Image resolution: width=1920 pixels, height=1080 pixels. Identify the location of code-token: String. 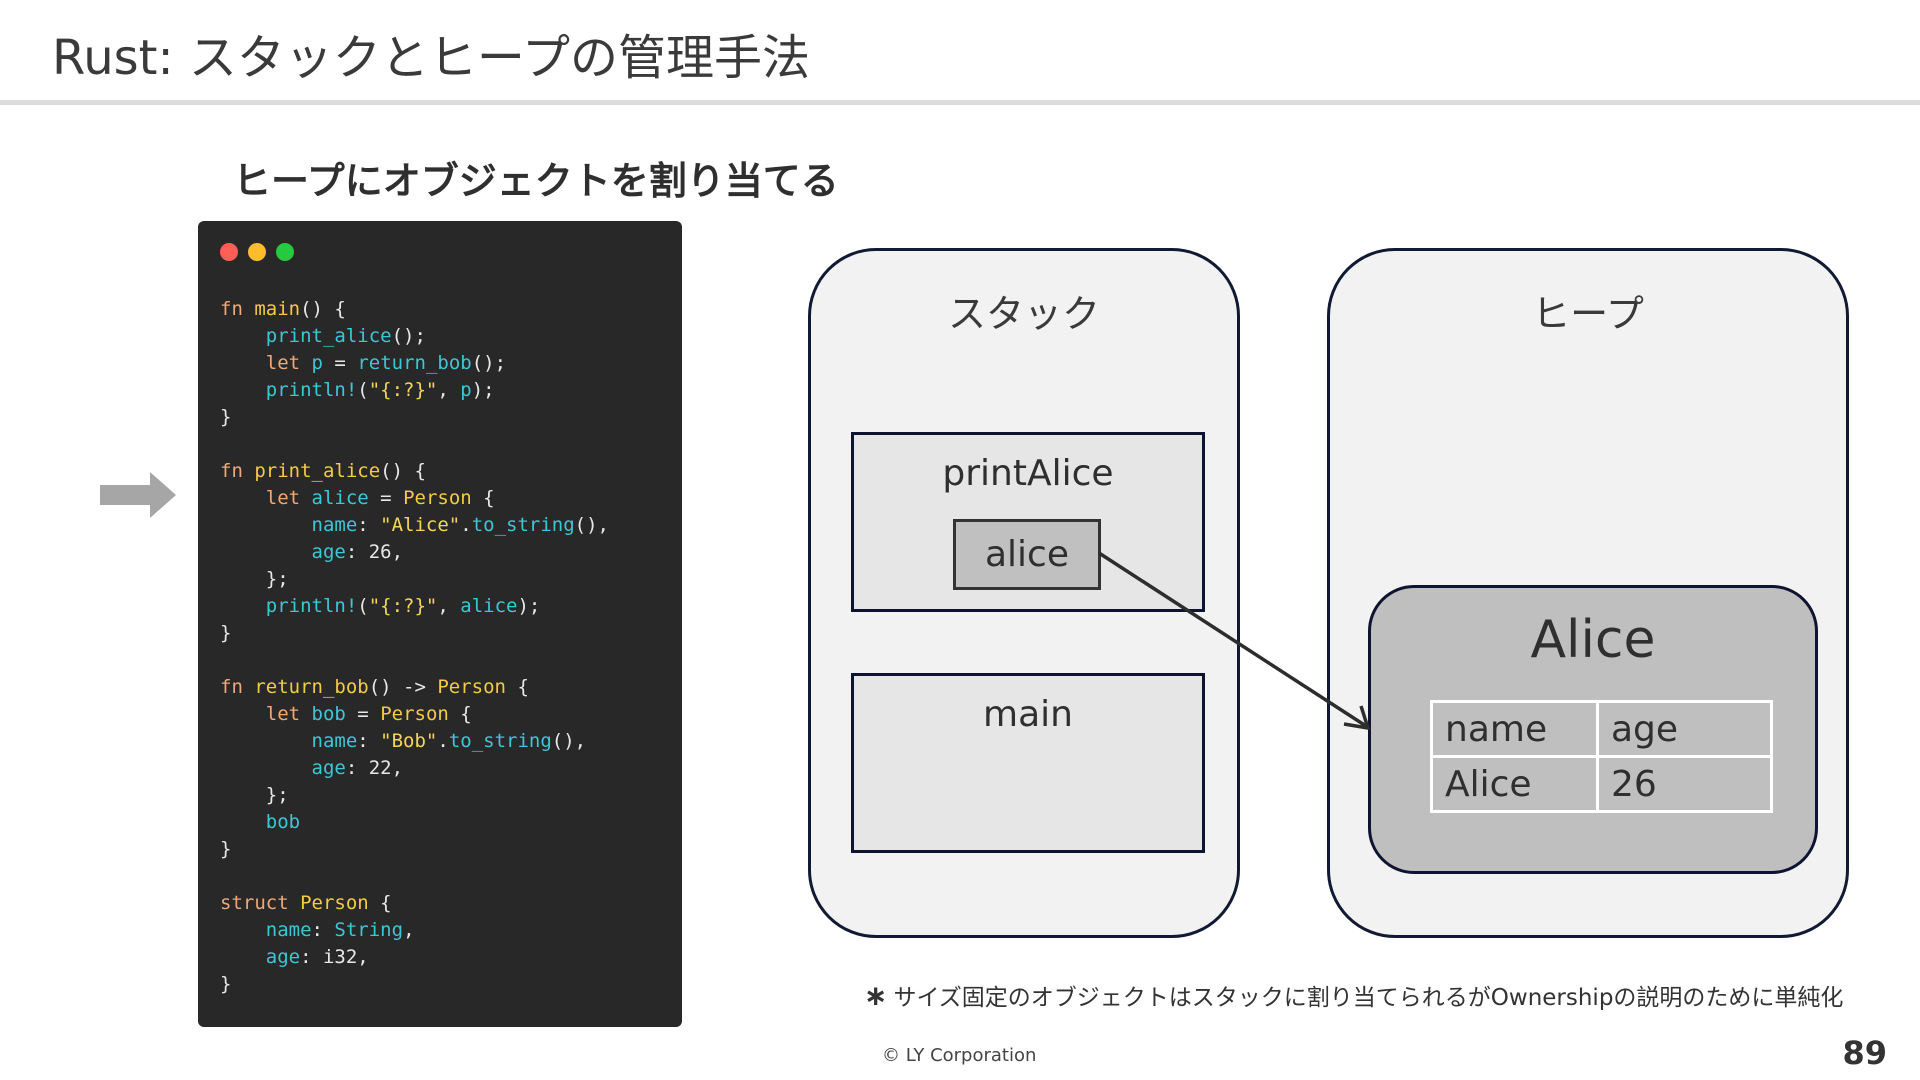
(369, 930).